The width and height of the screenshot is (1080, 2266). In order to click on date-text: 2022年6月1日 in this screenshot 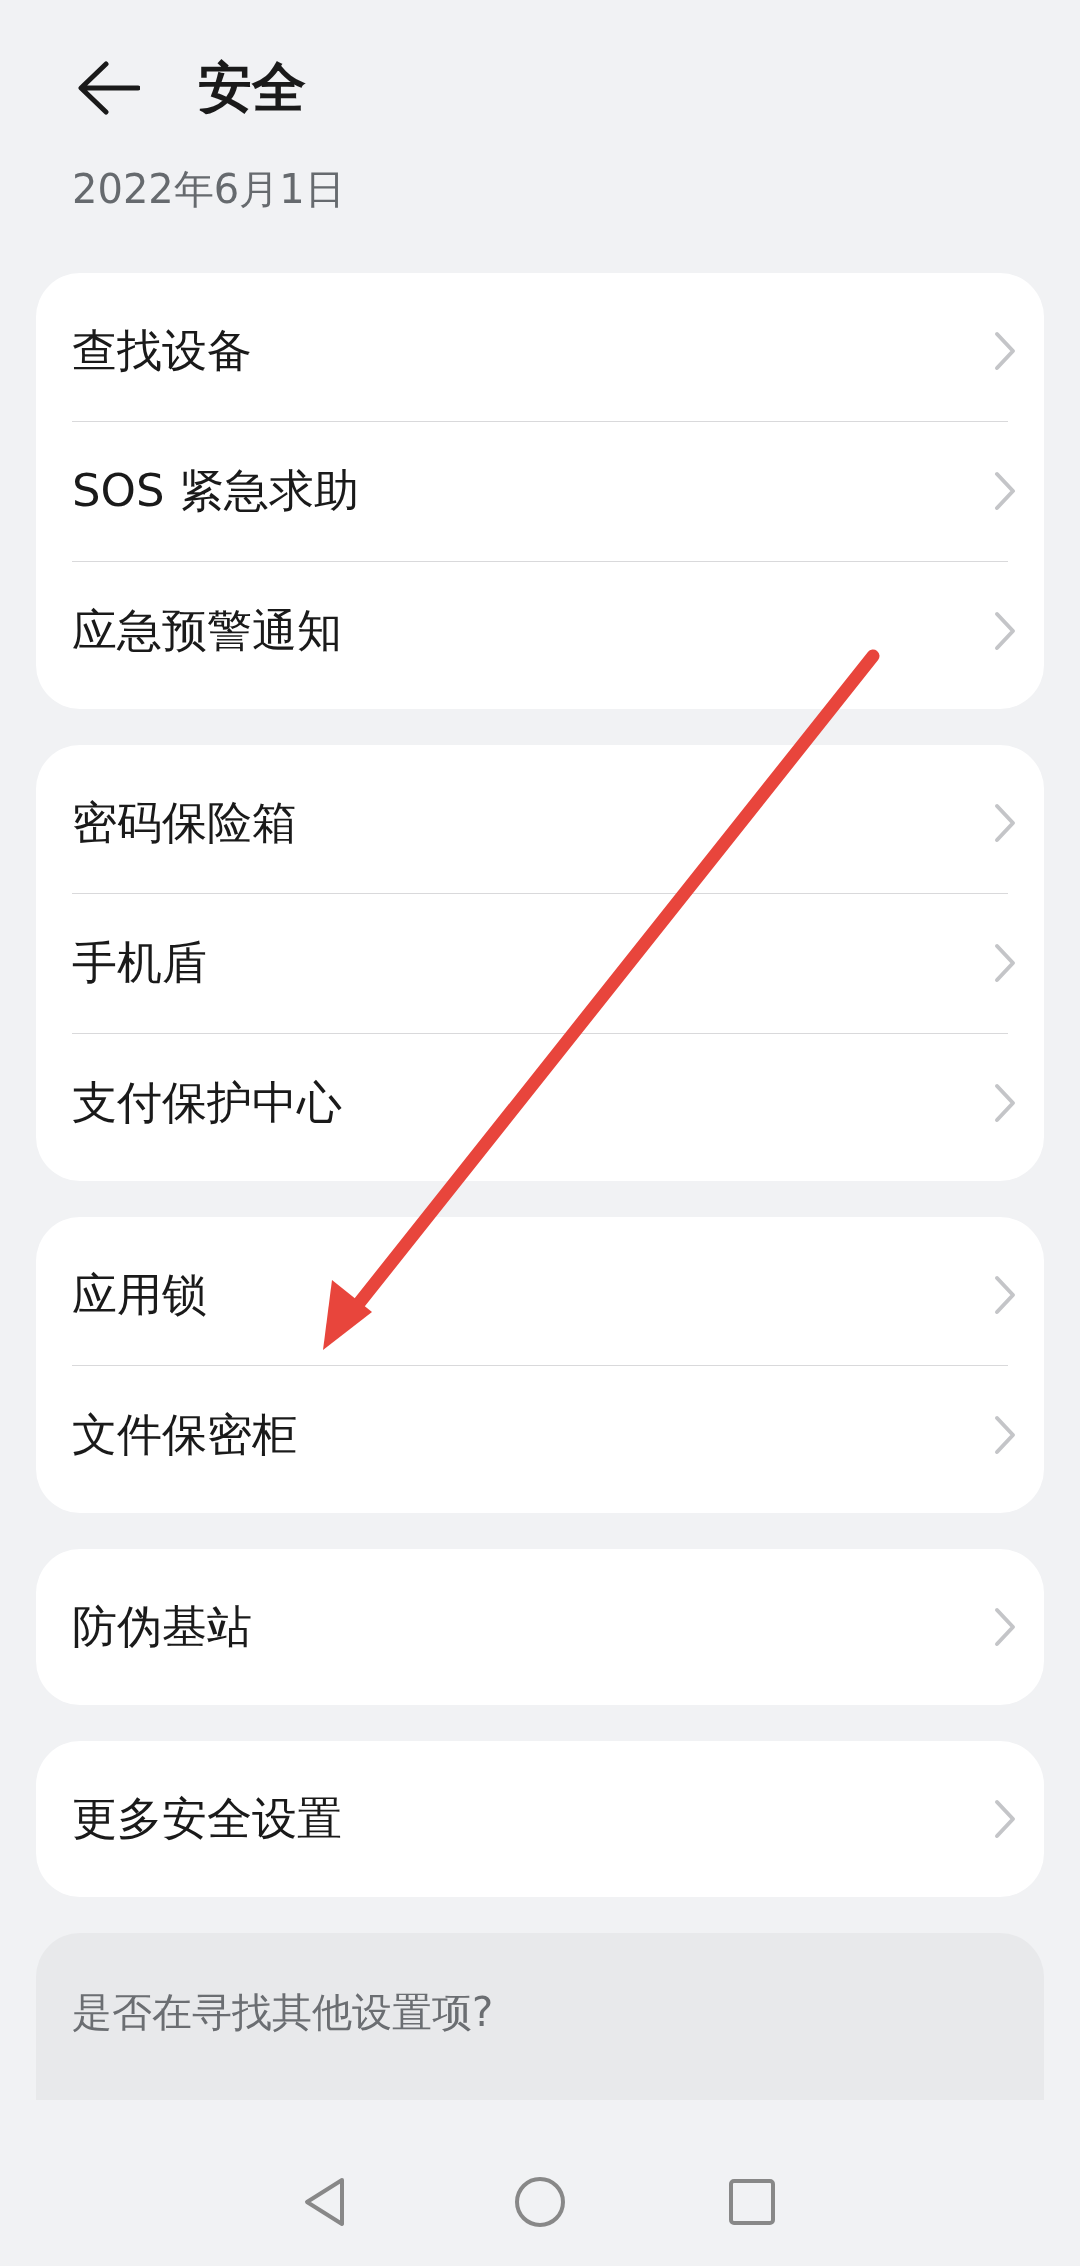, I will do `click(208, 189)`.